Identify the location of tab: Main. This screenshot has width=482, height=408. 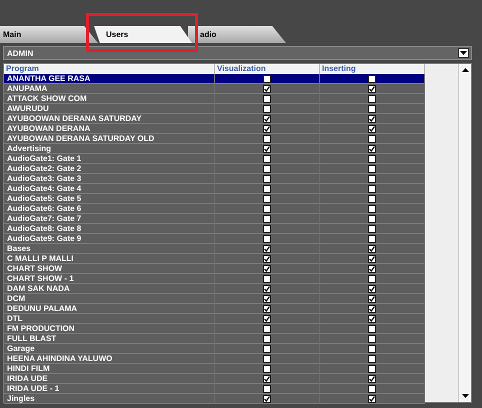
(49, 34).